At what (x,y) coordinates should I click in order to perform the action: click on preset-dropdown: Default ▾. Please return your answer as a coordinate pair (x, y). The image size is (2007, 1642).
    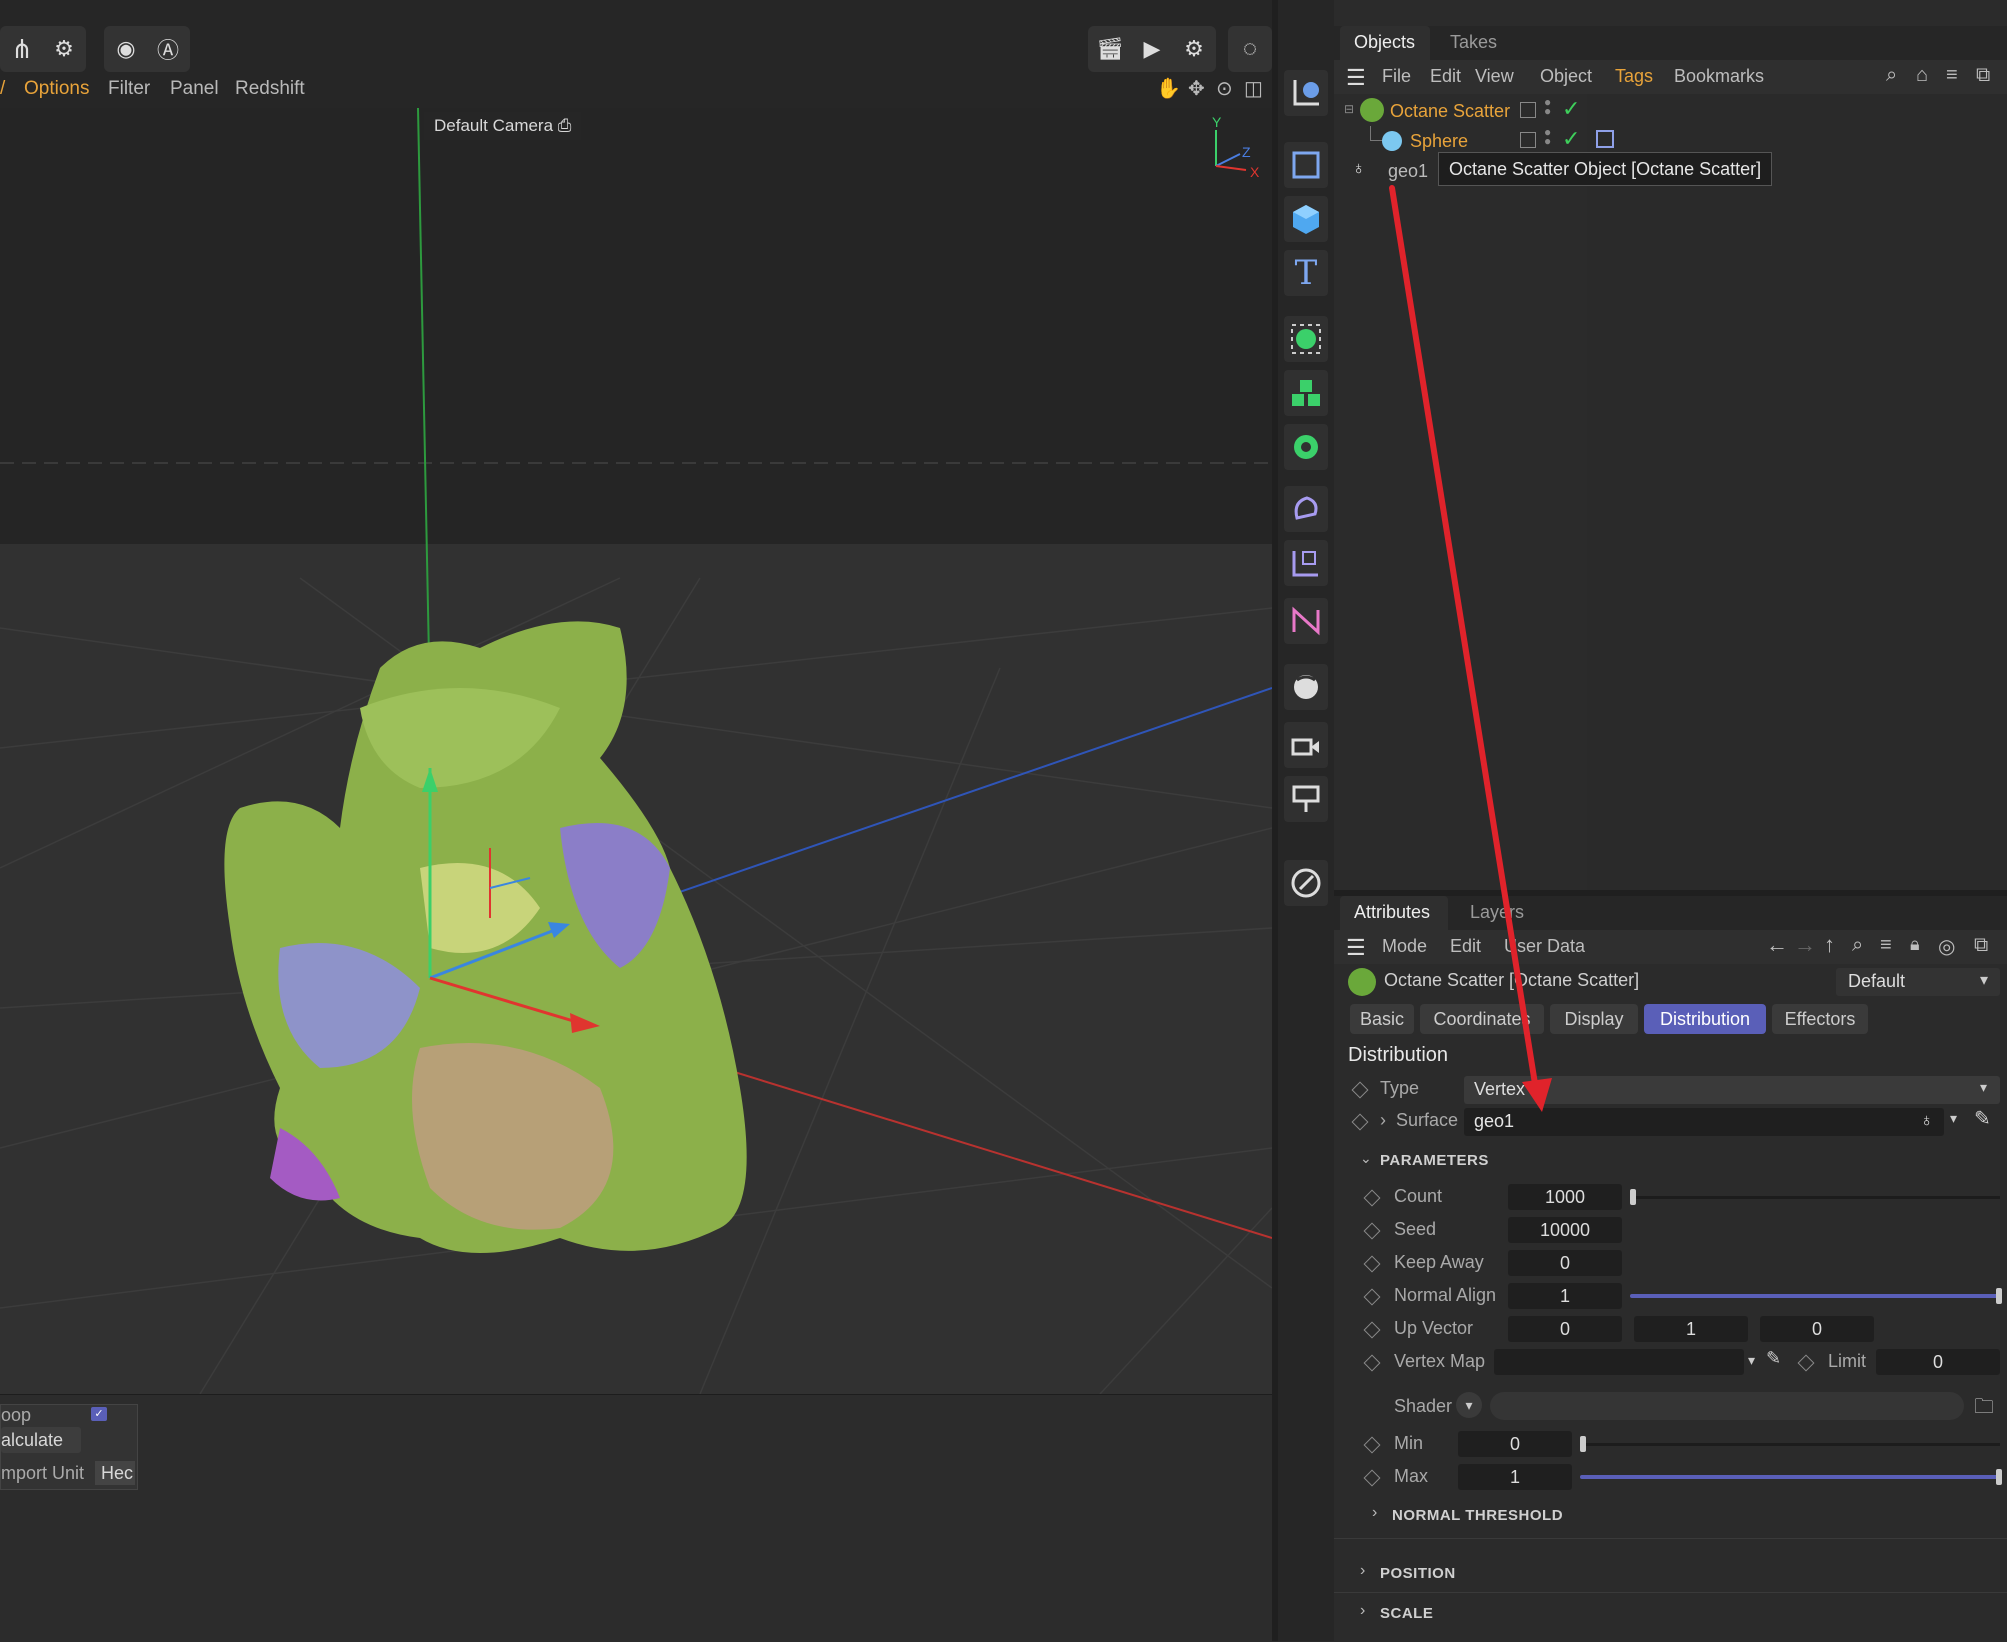
    Looking at the image, I should click on (1918, 982).